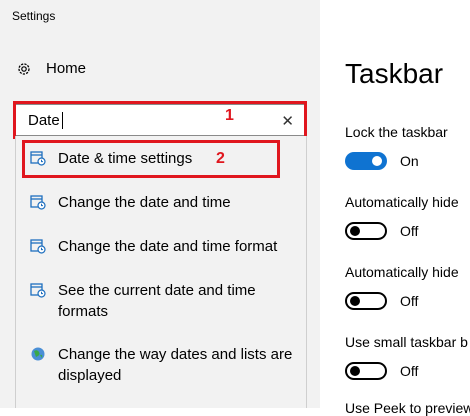  I want to click on result-label: See the current date and time formats, so click(157, 301).